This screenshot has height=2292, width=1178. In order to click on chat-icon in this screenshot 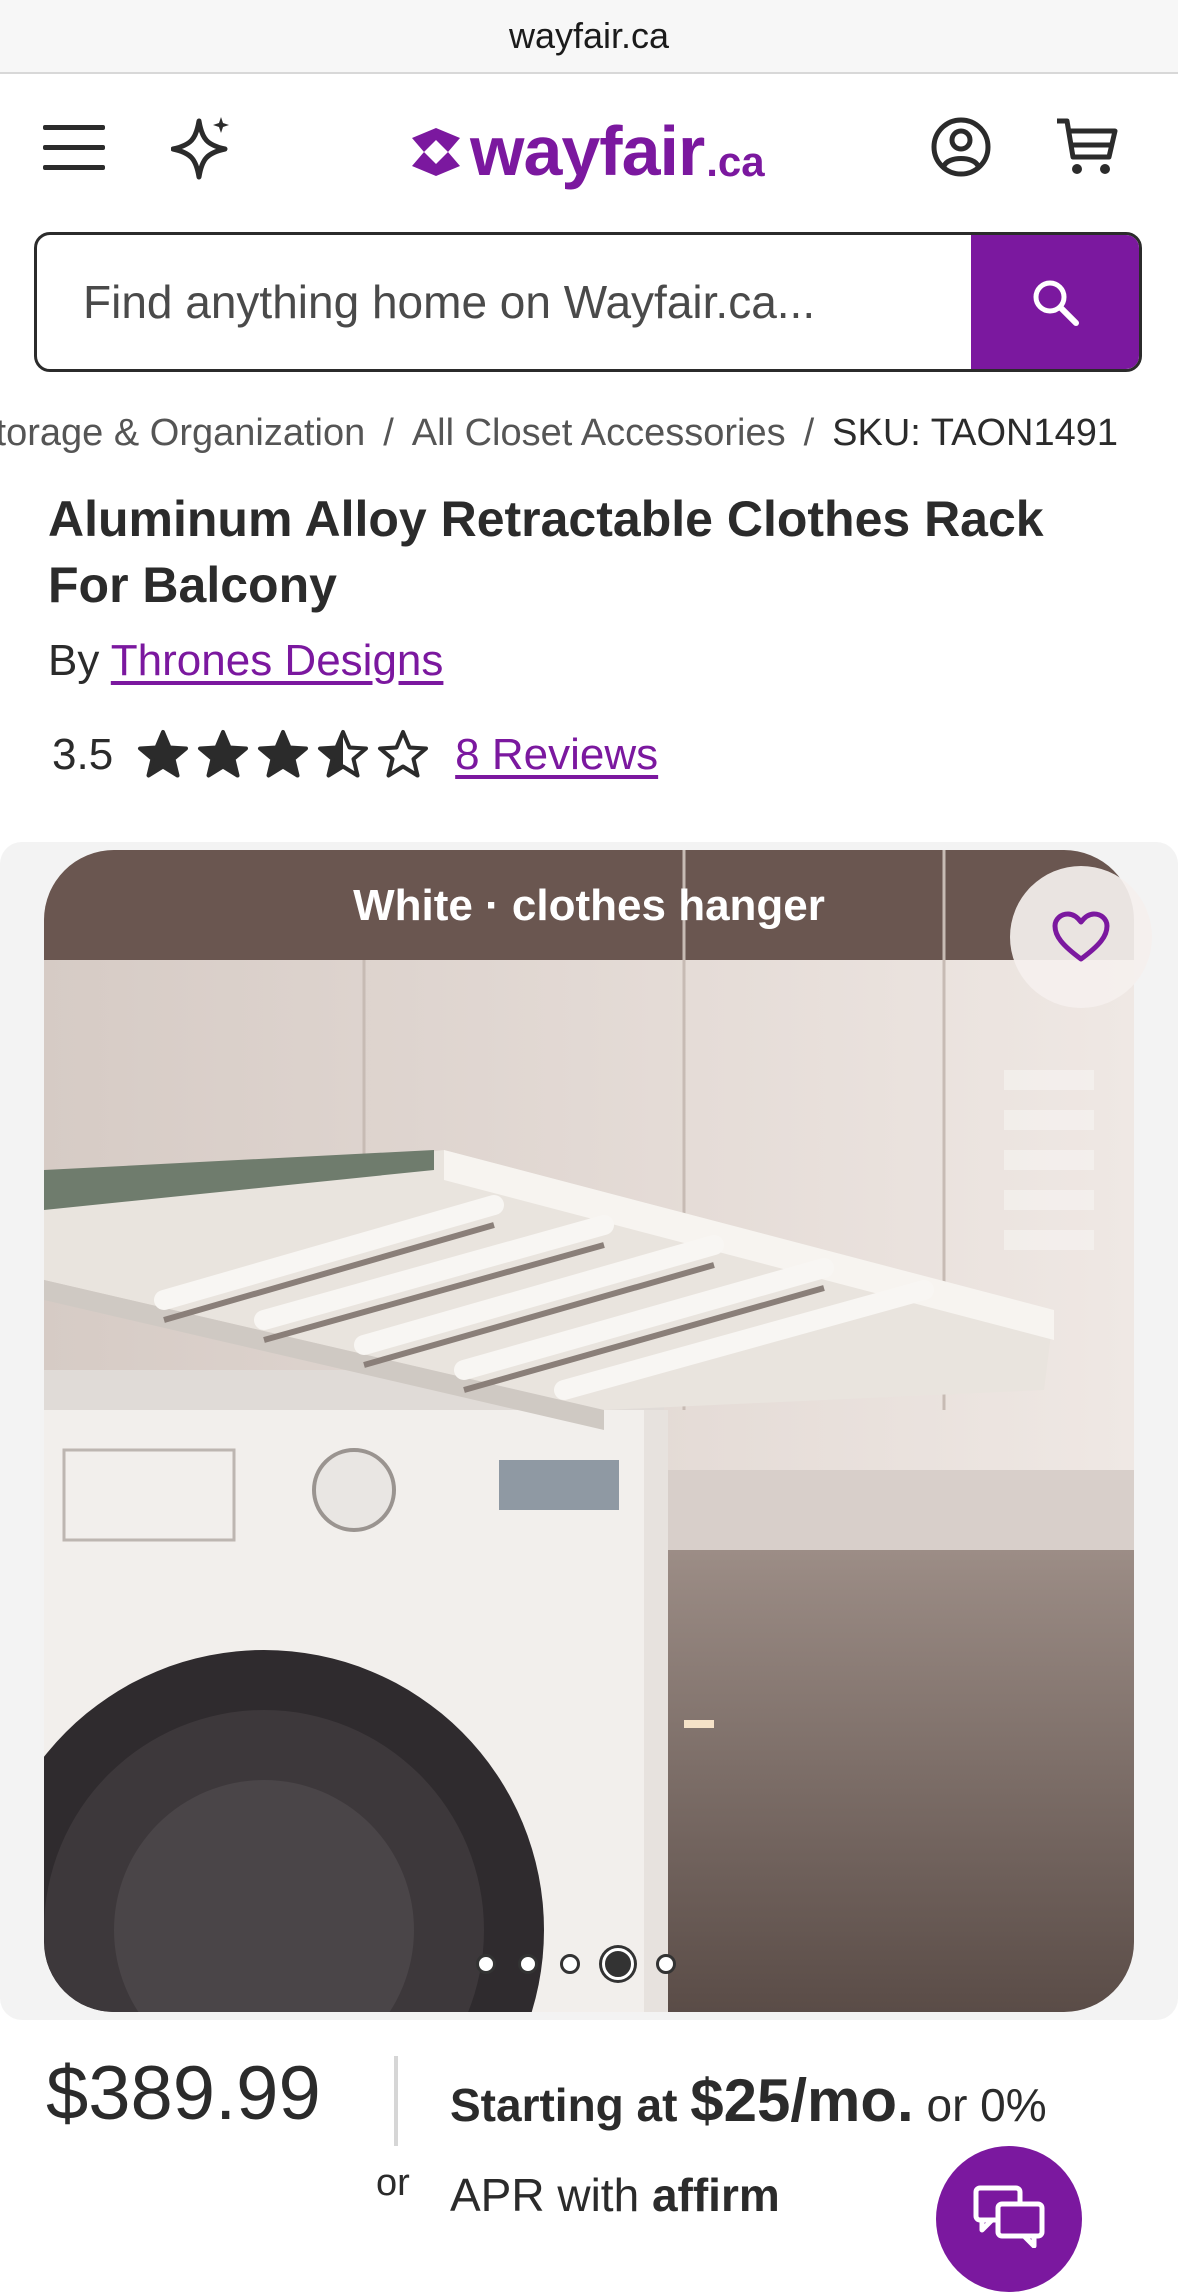, I will do `click(1009, 2216)`.